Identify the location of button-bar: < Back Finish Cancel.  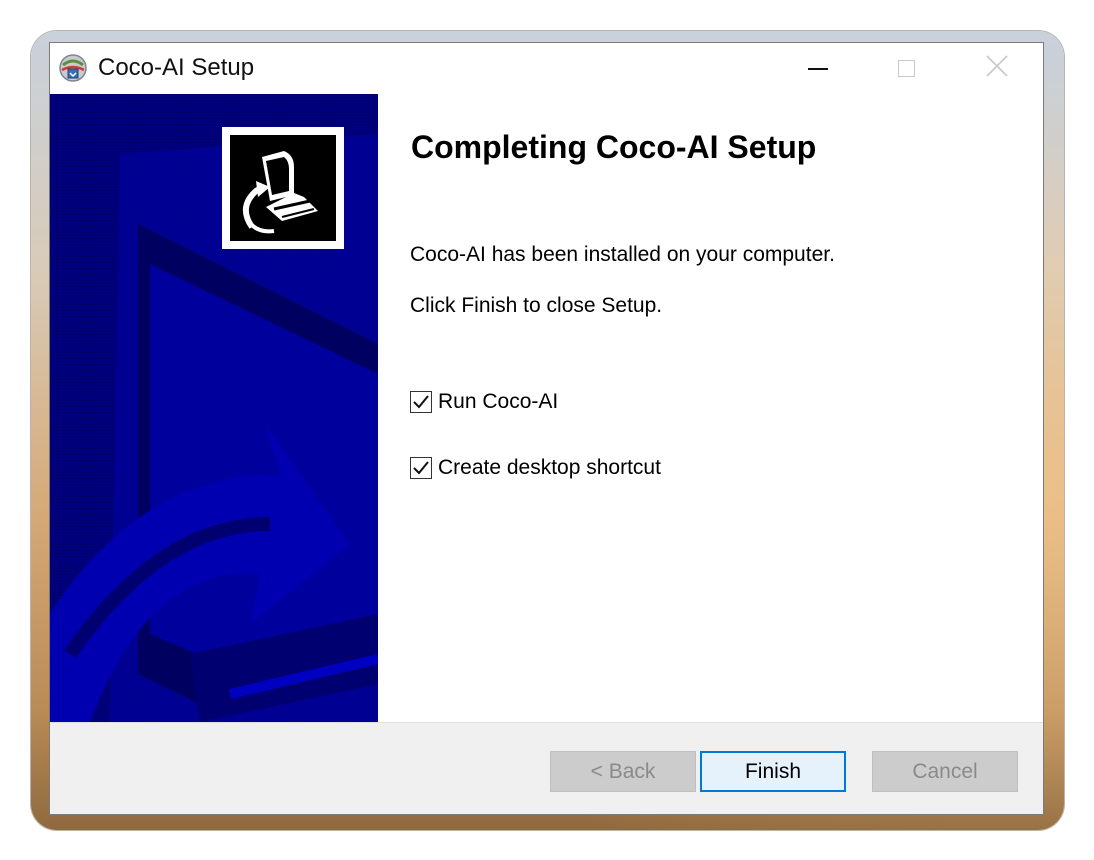
(546, 768).